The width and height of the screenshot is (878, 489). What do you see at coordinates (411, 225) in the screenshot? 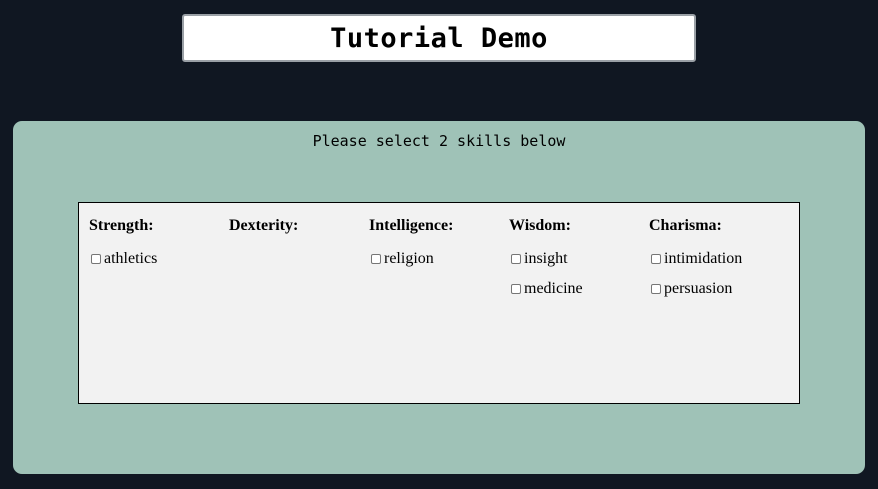
I see `column-heading-intelligence: Intelligence:` at bounding box center [411, 225].